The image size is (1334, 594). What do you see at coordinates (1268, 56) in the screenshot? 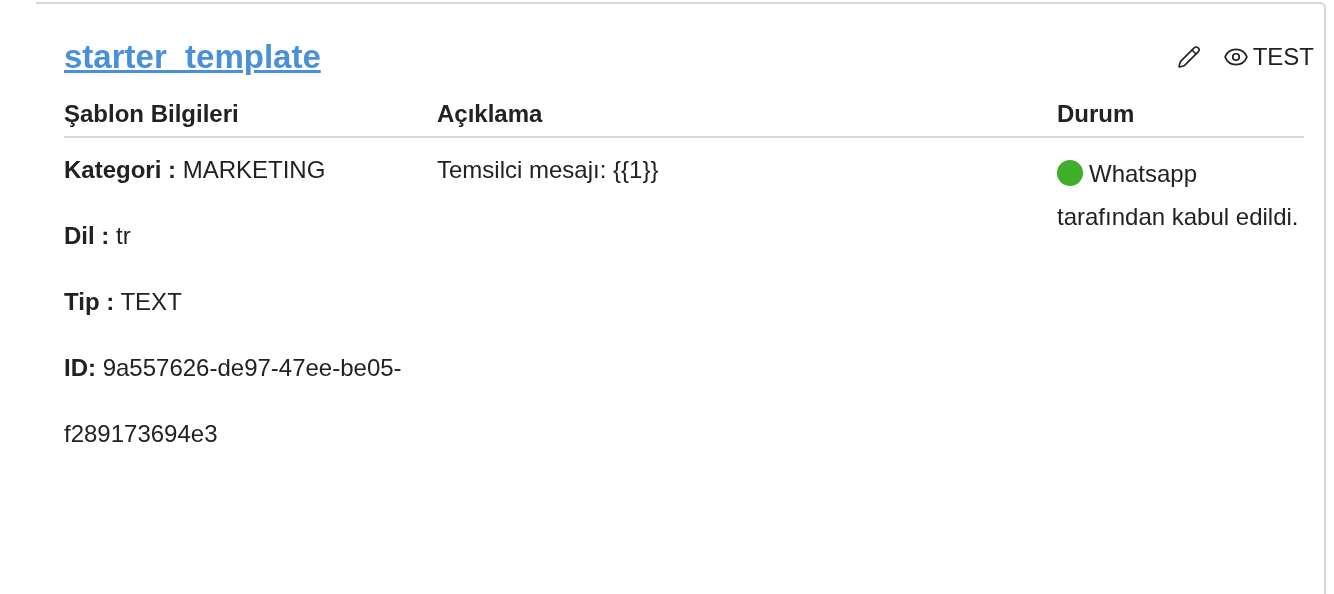
I see `test-button: TEST` at bounding box center [1268, 56].